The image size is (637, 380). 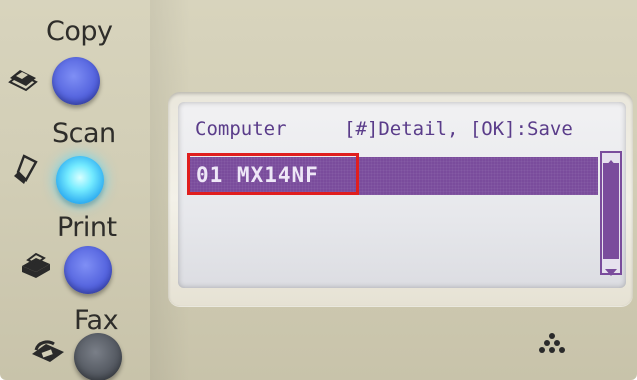 I want to click on lcd-hint: [#]Detail, [OK]:Save, so click(x=458, y=129).